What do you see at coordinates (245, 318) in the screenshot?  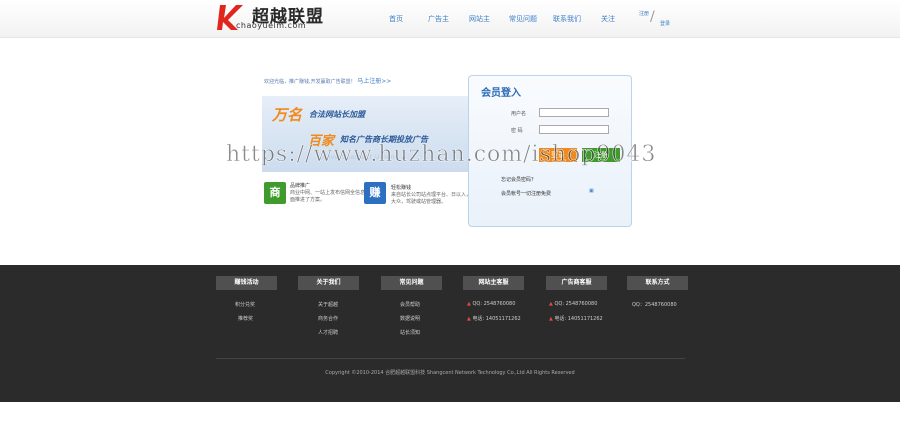 I see `footer-link: 推荐奖` at bounding box center [245, 318].